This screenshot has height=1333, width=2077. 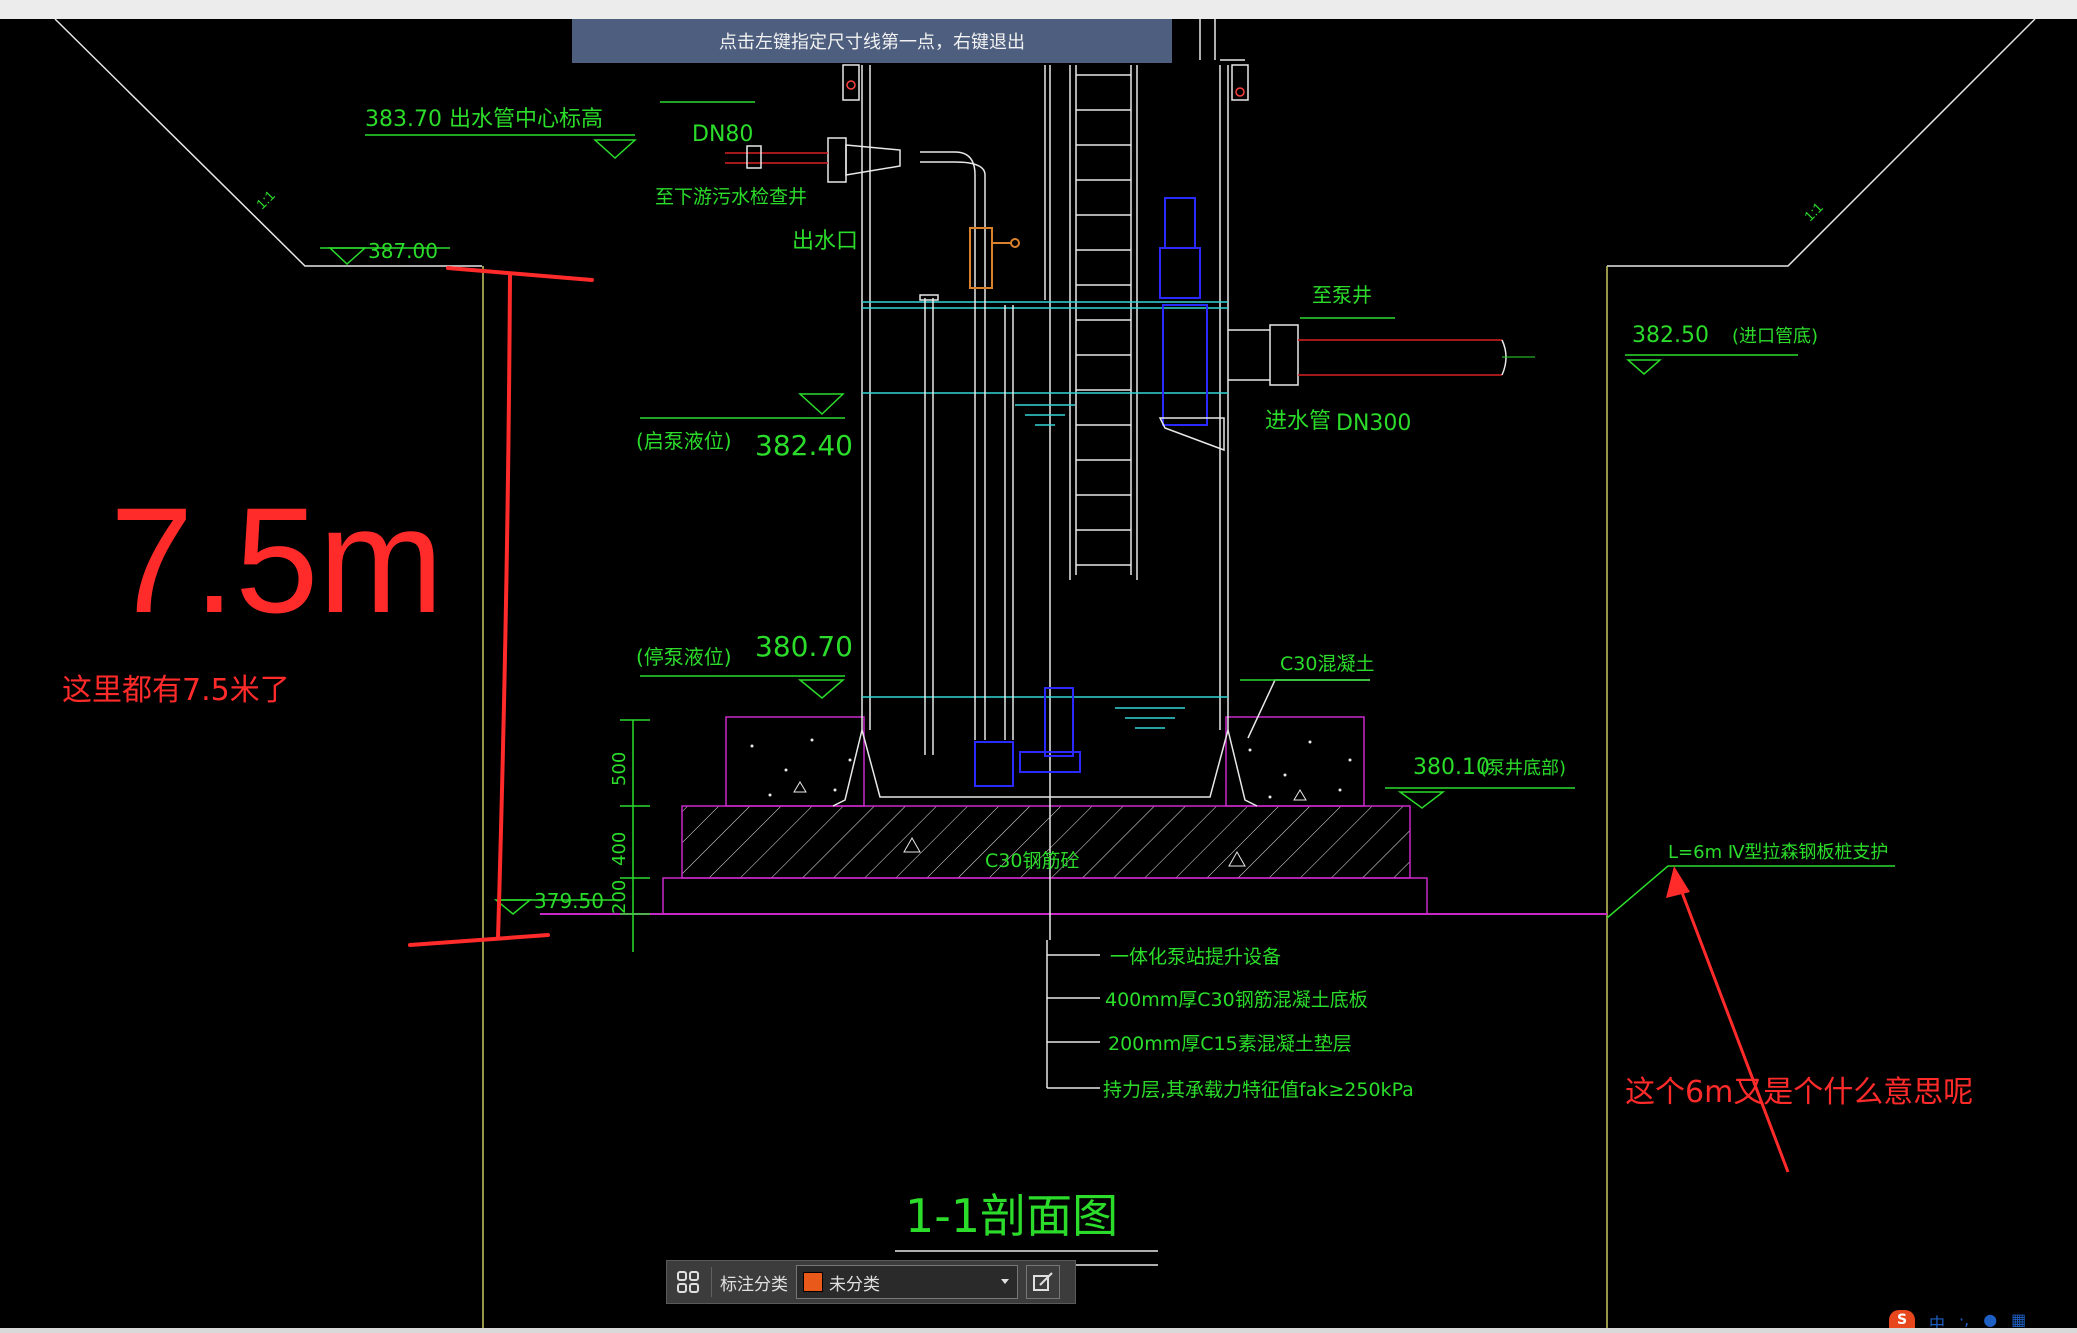 What do you see at coordinates (722, 134) in the screenshot?
I see `dn80-label: DN80` at bounding box center [722, 134].